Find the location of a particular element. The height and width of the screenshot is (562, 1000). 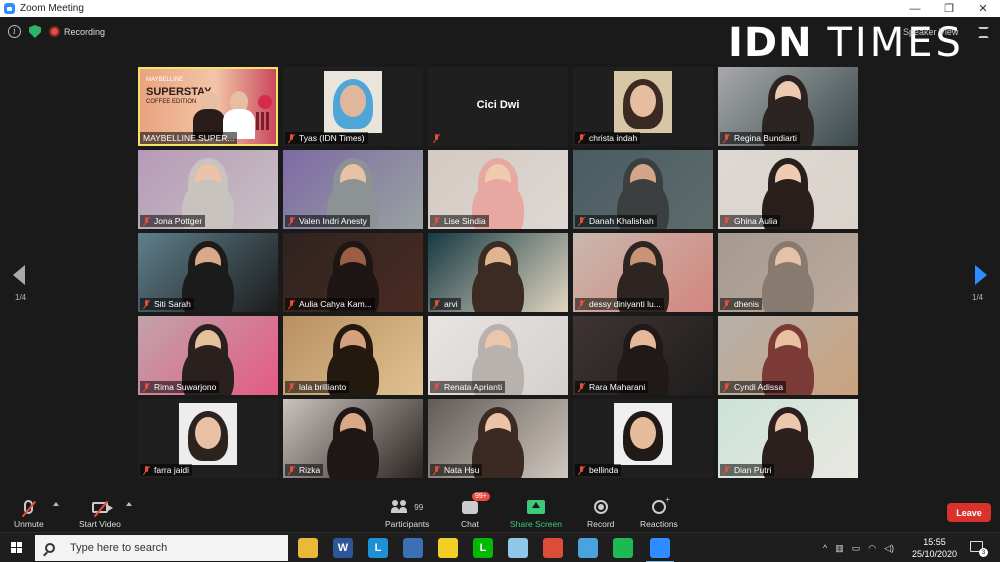

start-video-button: Start Video is located at coordinates (100, 513).